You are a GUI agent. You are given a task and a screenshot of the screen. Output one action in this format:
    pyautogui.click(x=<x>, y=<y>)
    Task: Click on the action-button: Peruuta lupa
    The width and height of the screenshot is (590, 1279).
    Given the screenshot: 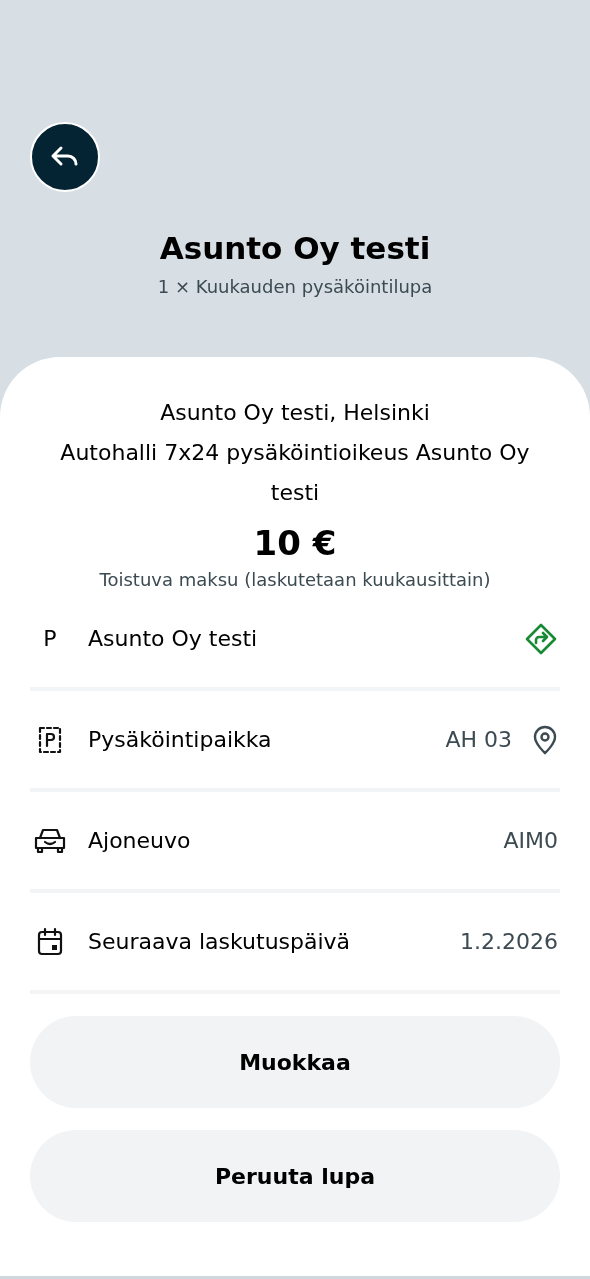 What is the action you would take?
    pyautogui.click(x=295, y=1176)
    